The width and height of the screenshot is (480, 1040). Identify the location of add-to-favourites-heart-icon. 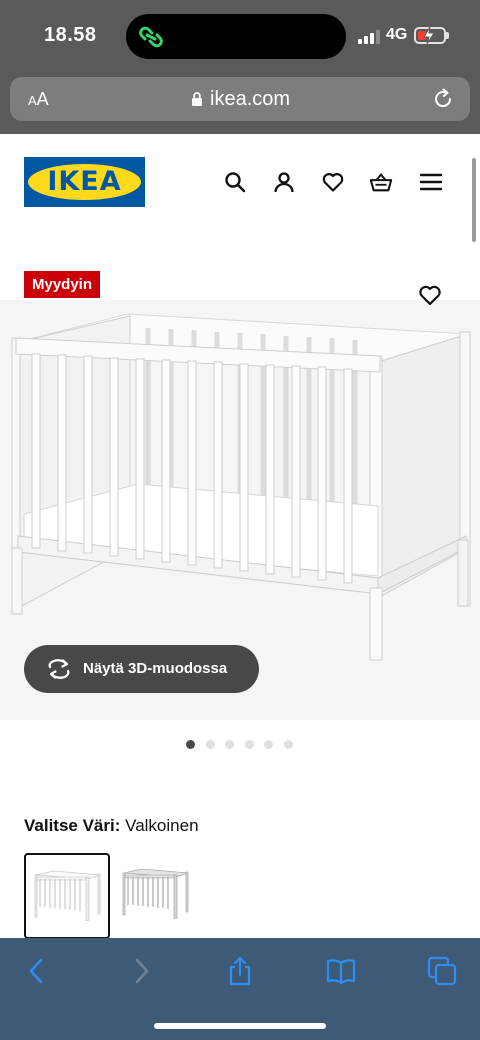
(430, 295).